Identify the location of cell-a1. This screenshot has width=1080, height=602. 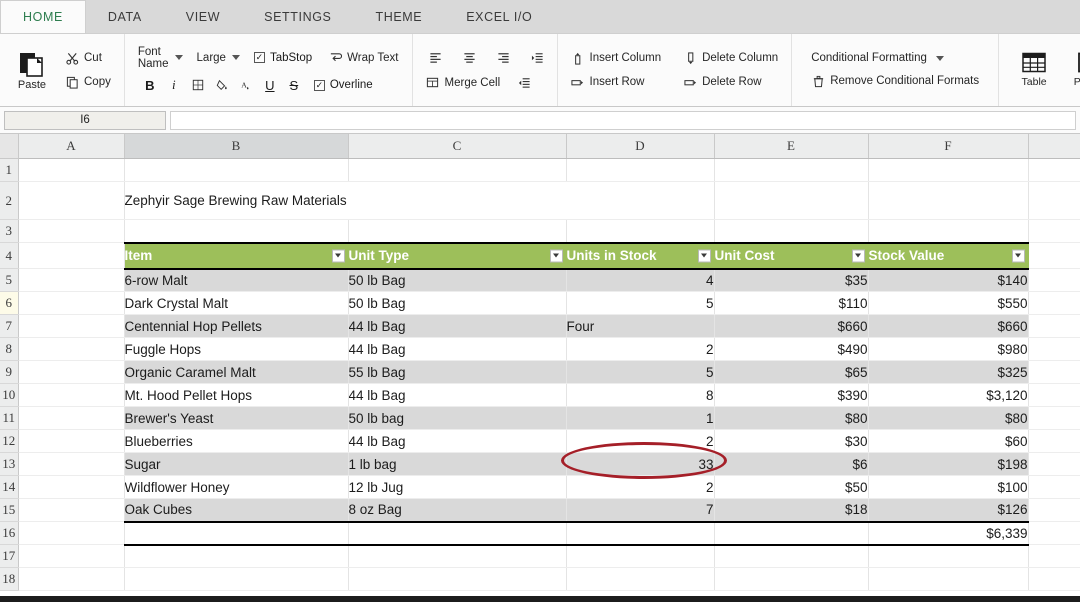
(71, 170).